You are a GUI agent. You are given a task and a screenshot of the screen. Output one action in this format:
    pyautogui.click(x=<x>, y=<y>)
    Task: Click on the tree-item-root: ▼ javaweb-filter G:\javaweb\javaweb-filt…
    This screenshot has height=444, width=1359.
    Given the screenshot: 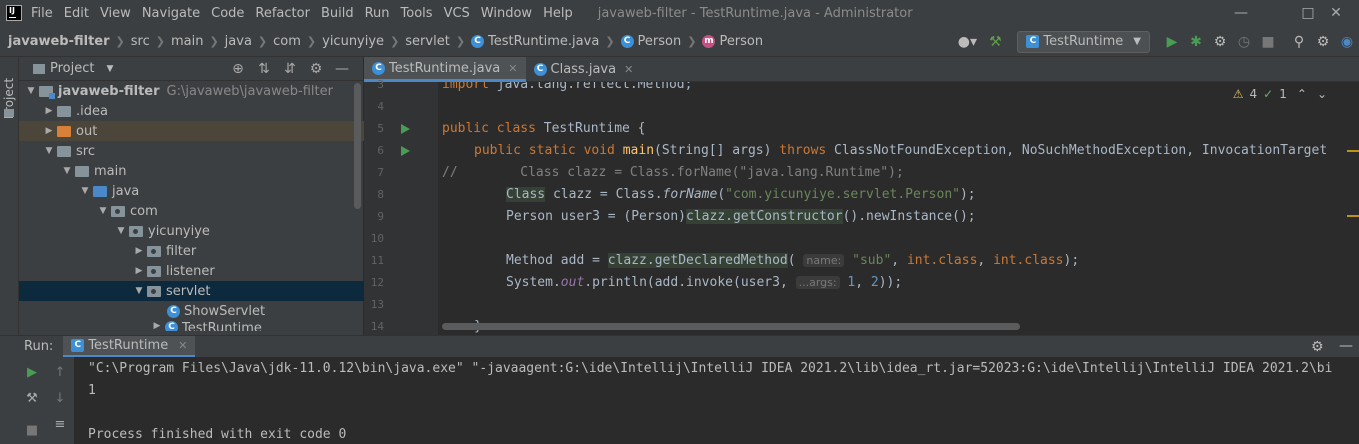 What is the action you would take?
    pyautogui.click(x=191, y=91)
    